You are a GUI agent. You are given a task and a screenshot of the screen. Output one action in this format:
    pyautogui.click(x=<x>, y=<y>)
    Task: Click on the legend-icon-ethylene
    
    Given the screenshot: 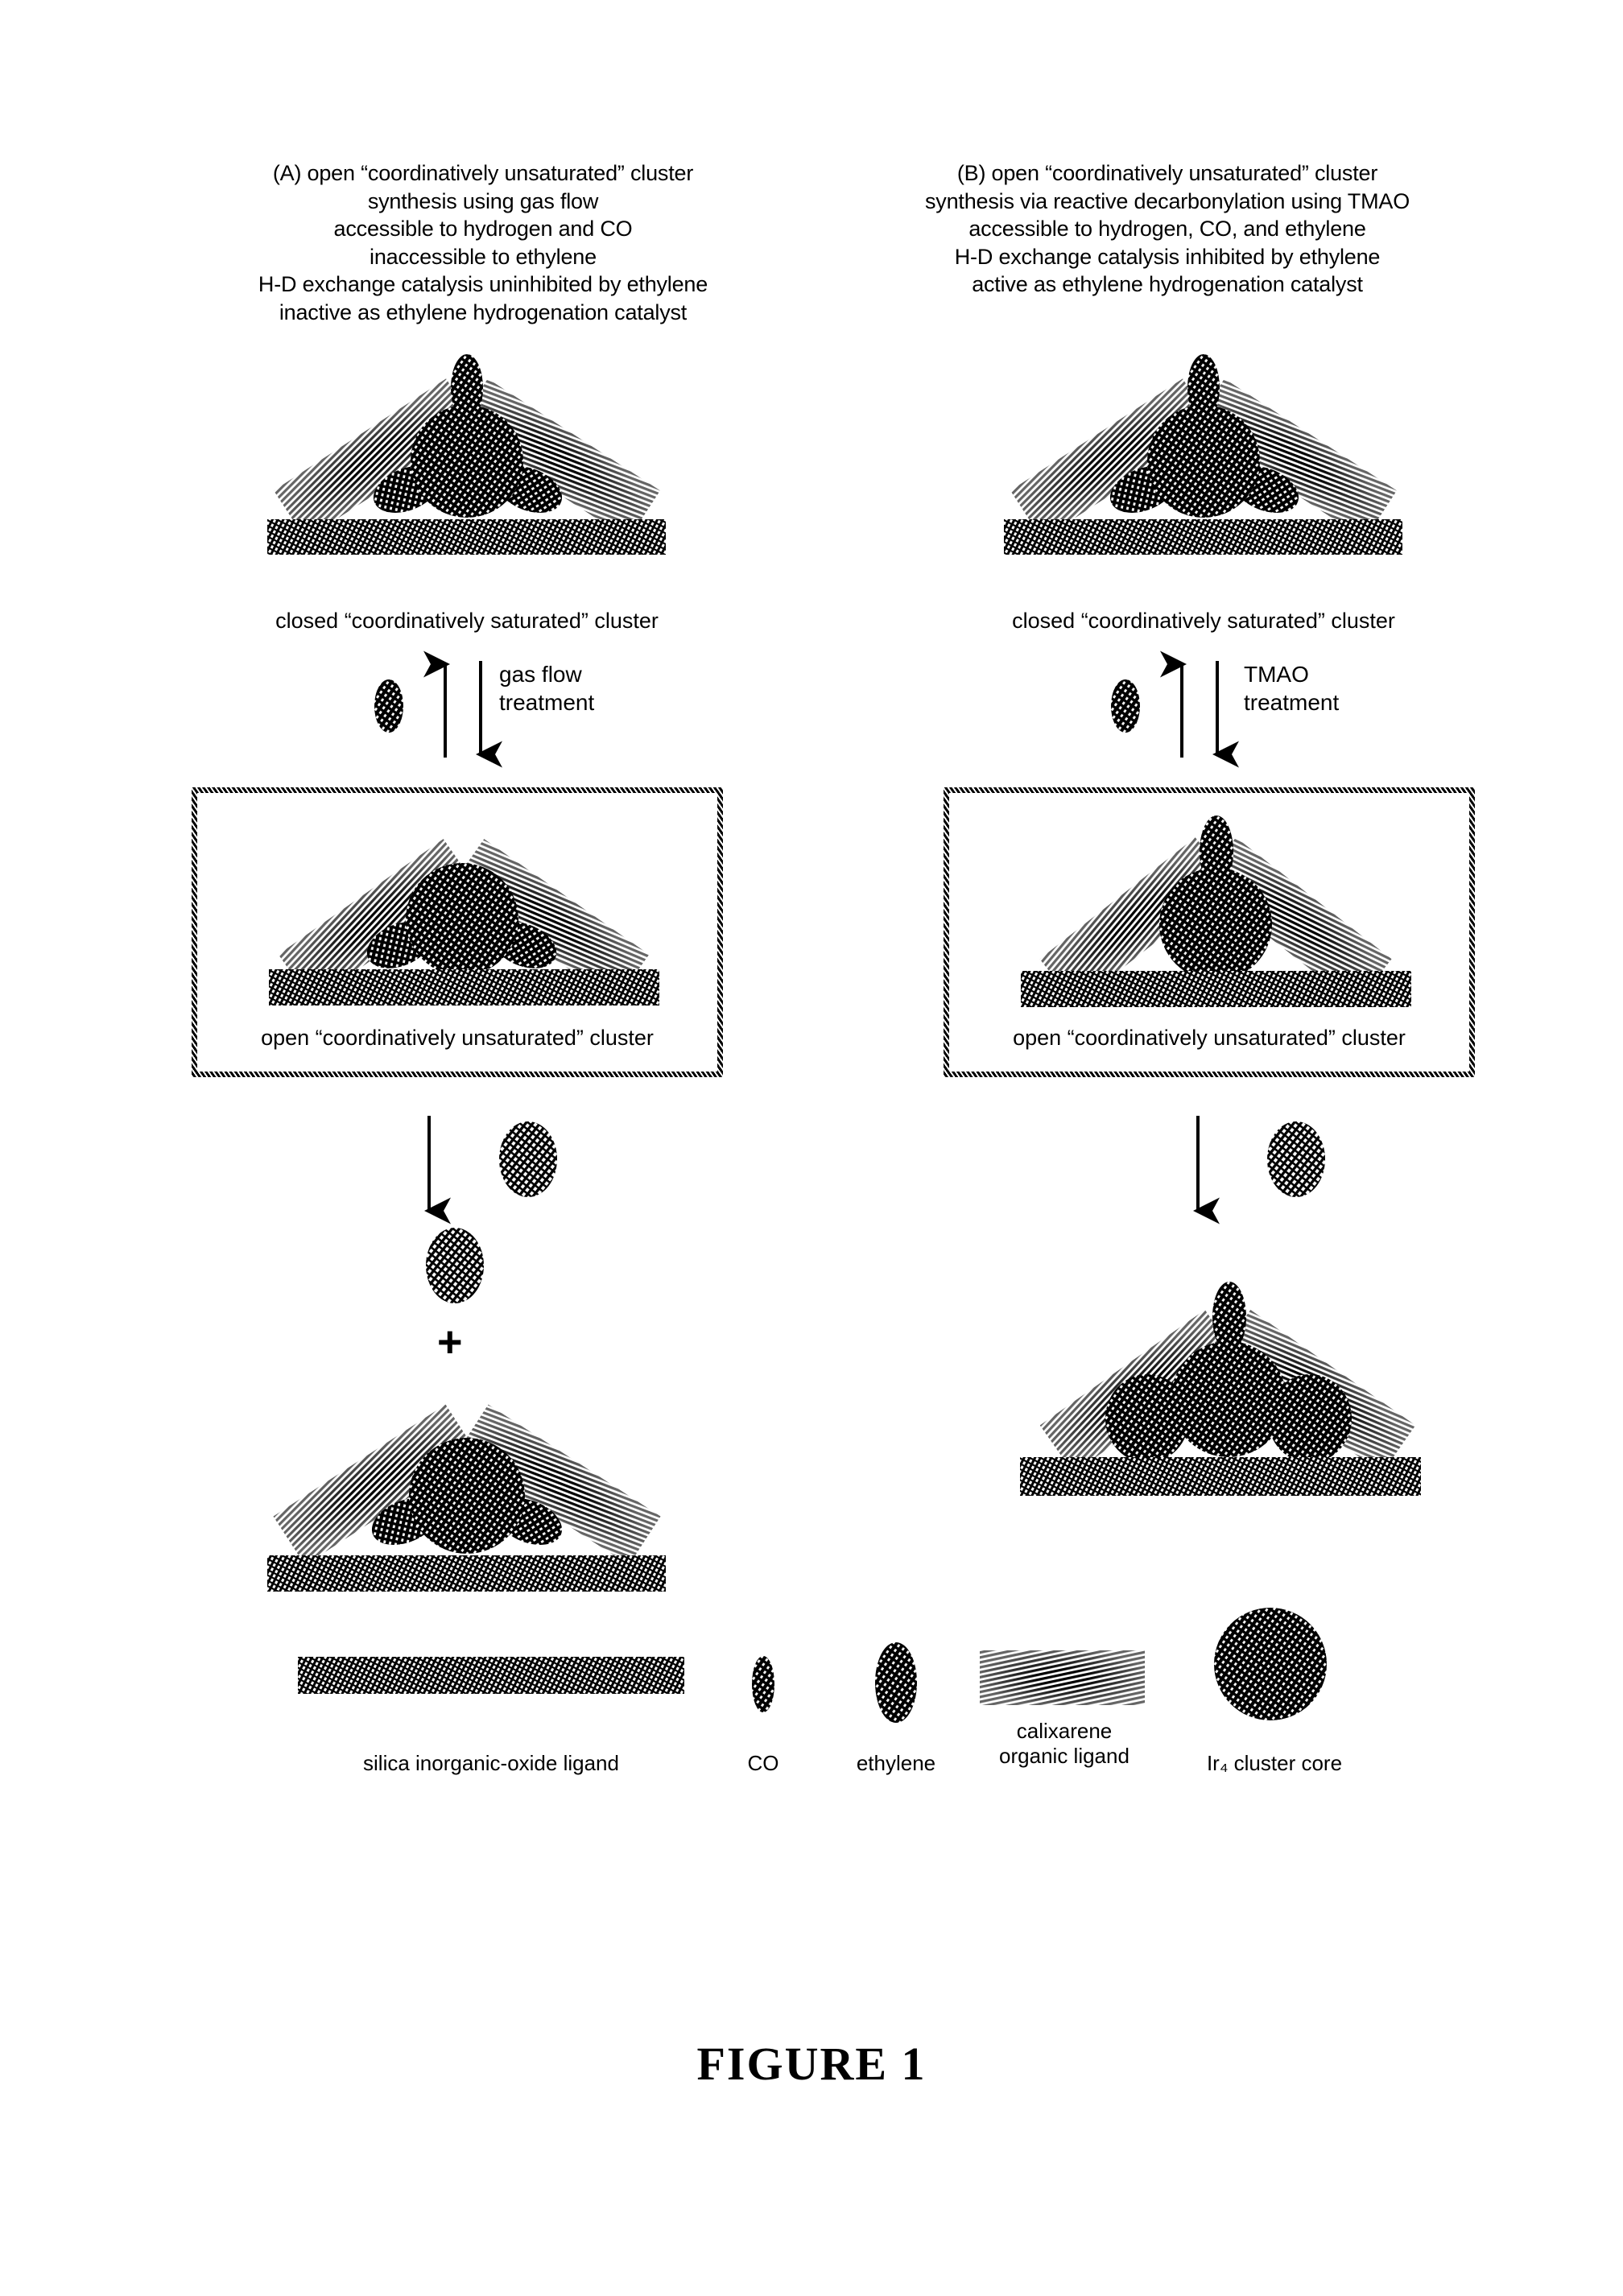 What is the action you would take?
    pyautogui.click(x=896, y=1678)
    